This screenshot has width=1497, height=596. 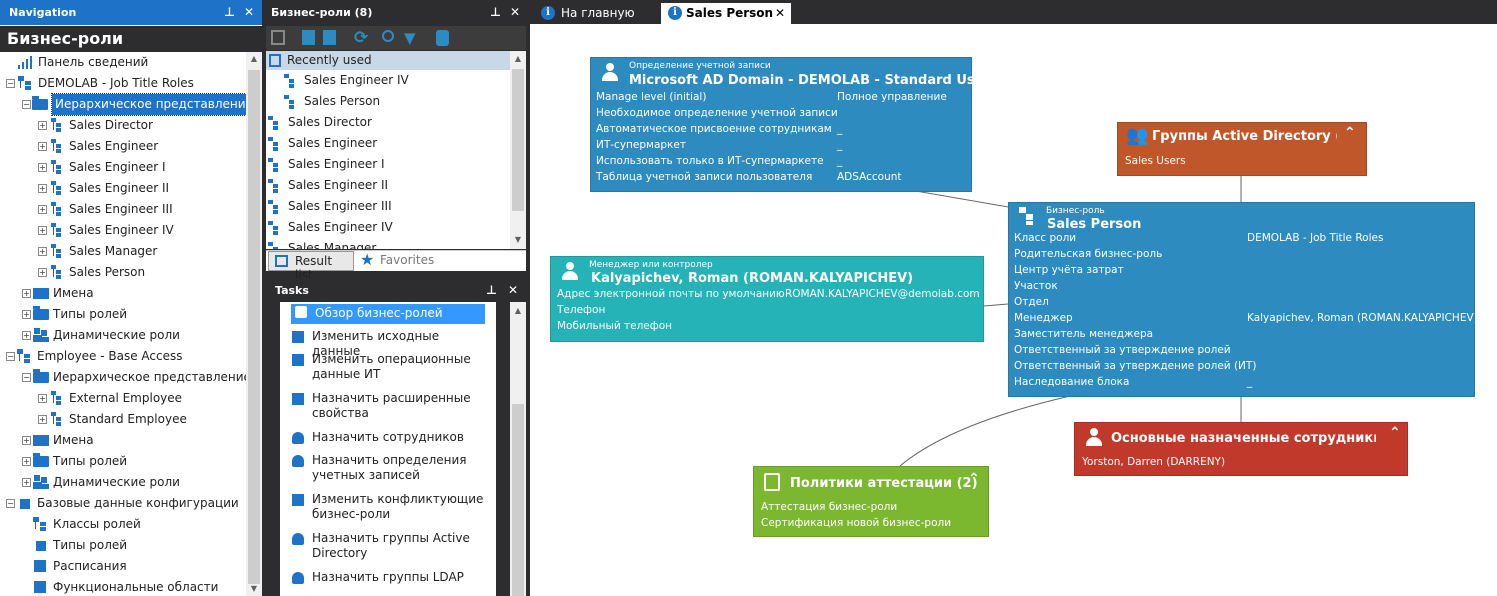 I want to click on results-scroll-thumb, so click(x=518, y=140).